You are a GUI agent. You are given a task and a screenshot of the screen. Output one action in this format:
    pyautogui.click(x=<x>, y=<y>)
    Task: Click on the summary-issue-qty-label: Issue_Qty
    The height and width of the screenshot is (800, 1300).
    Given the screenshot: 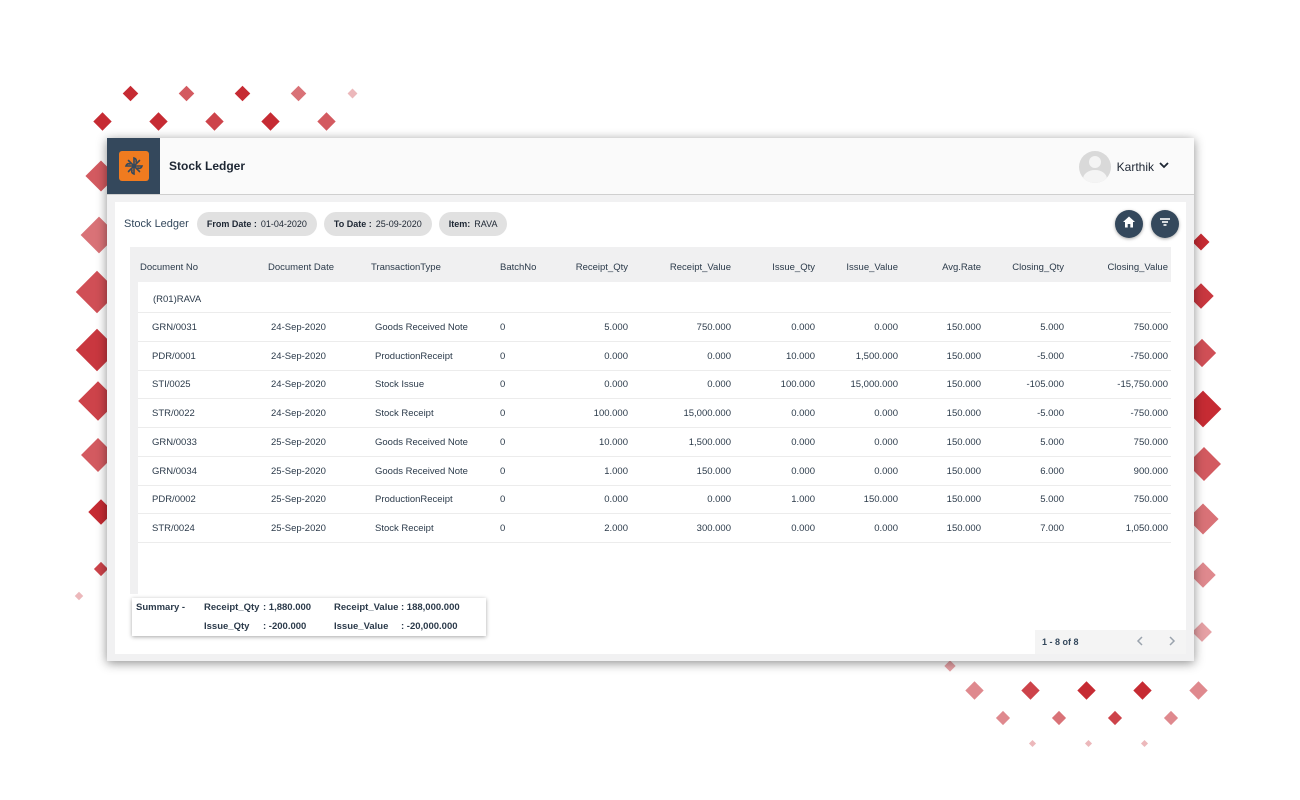 What is the action you would take?
    pyautogui.click(x=227, y=626)
    